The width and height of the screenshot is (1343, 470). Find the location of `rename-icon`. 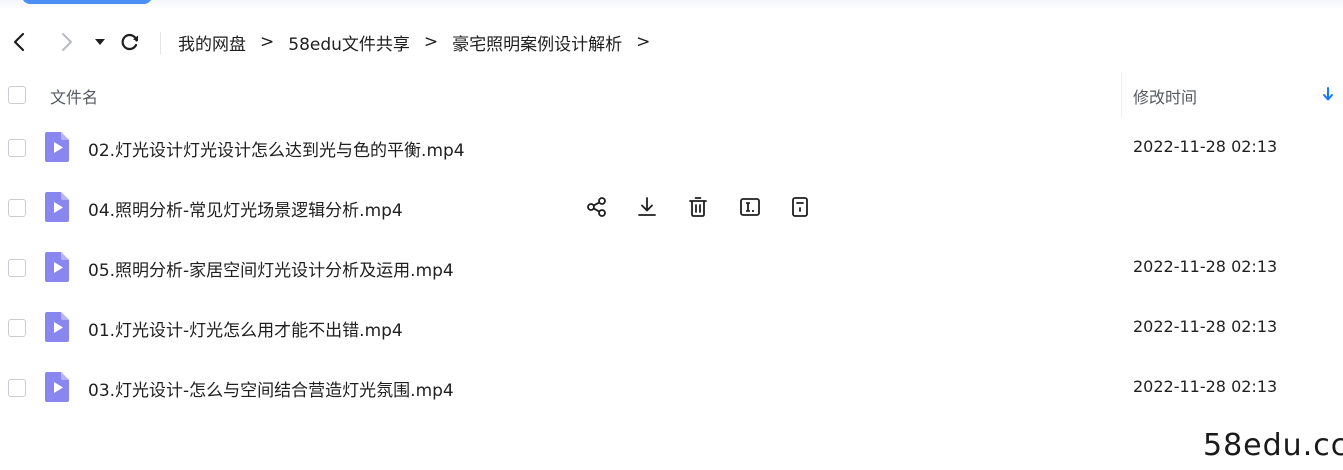

rename-icon is located at coordinates (750, 207).